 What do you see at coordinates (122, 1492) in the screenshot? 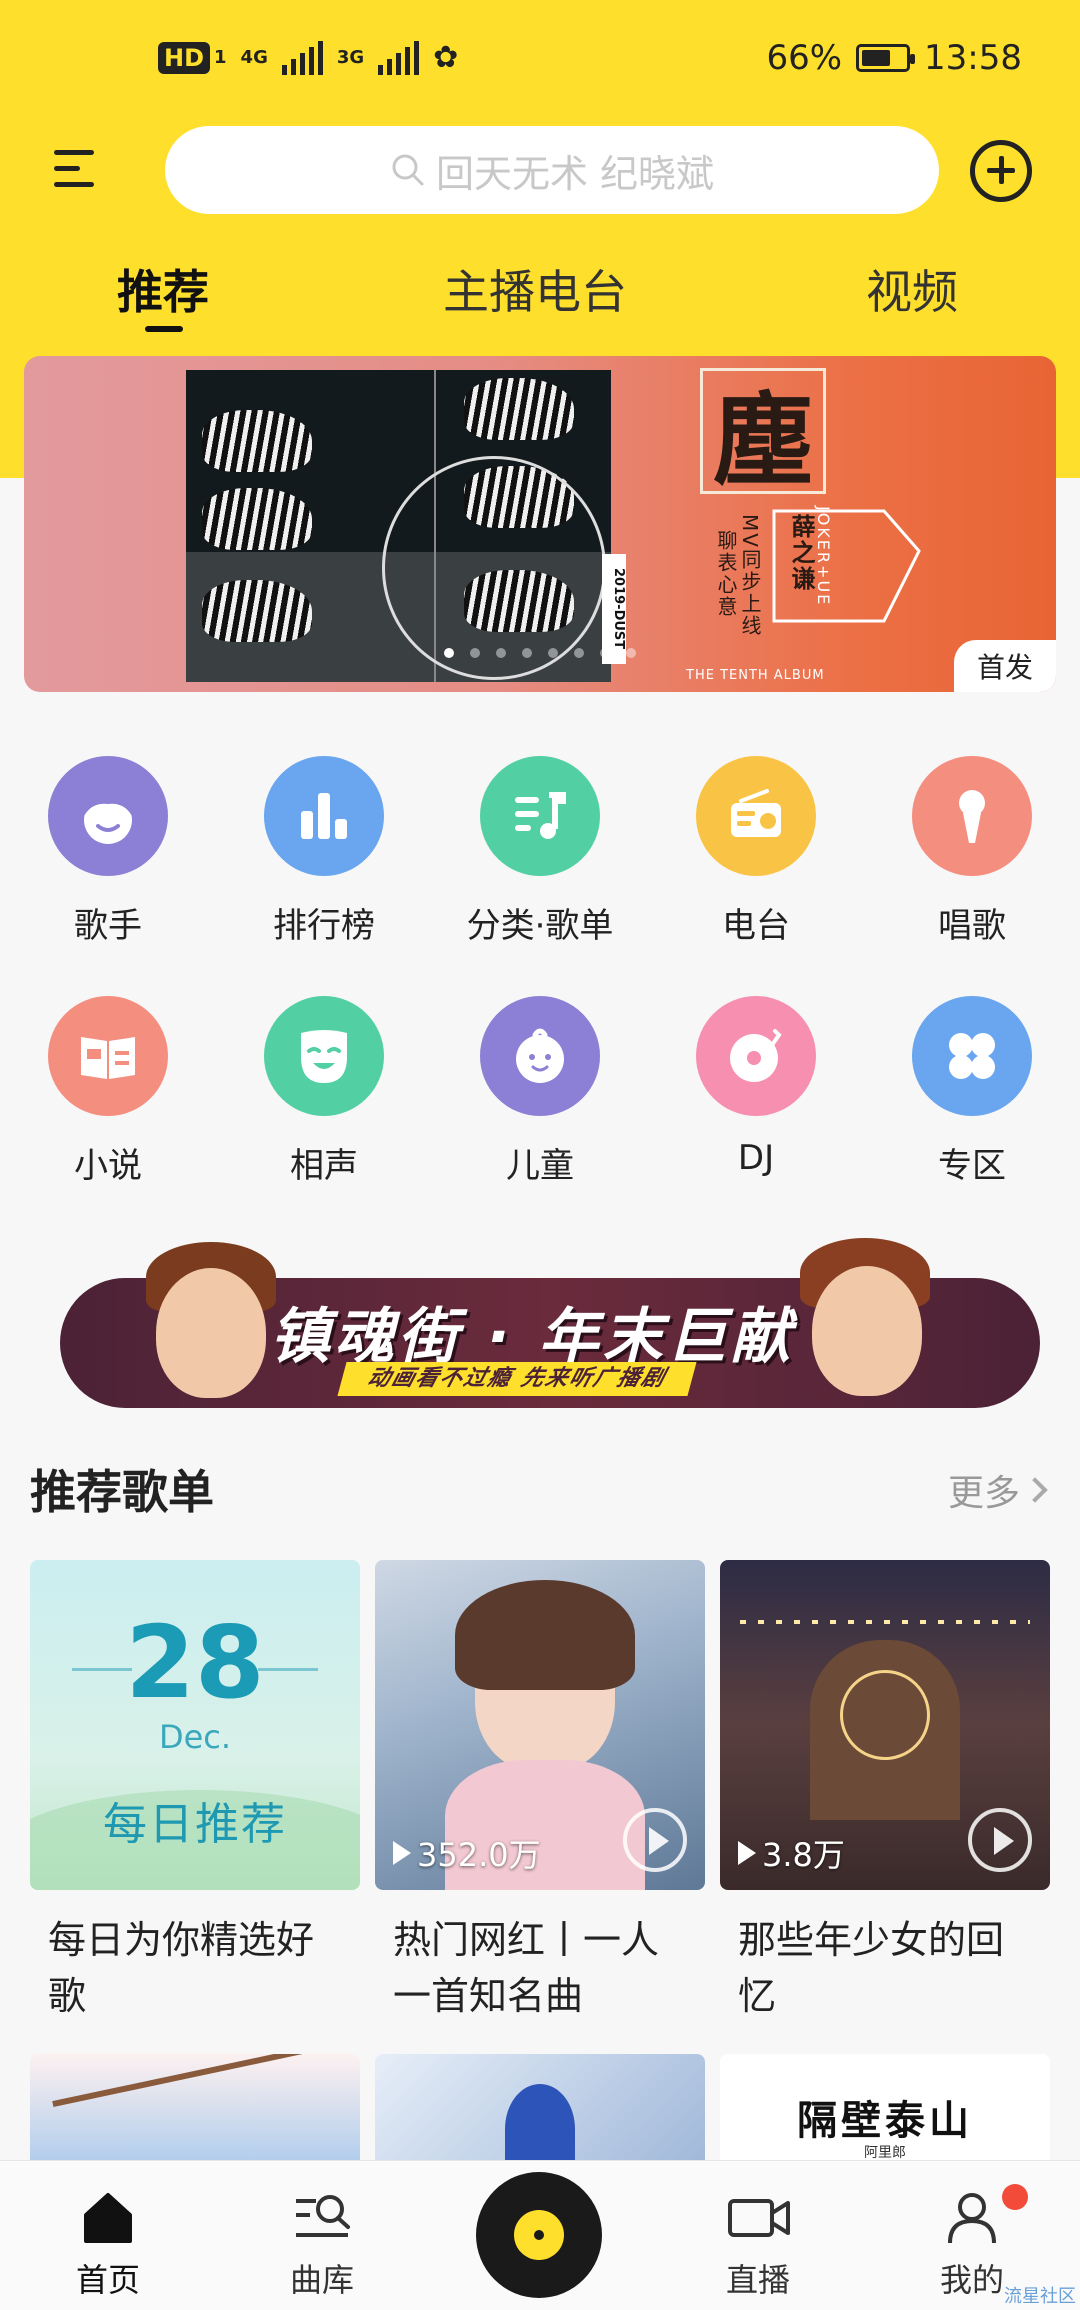
I see `section-title: 推荐歌单` at bounding box center [122, 1492].